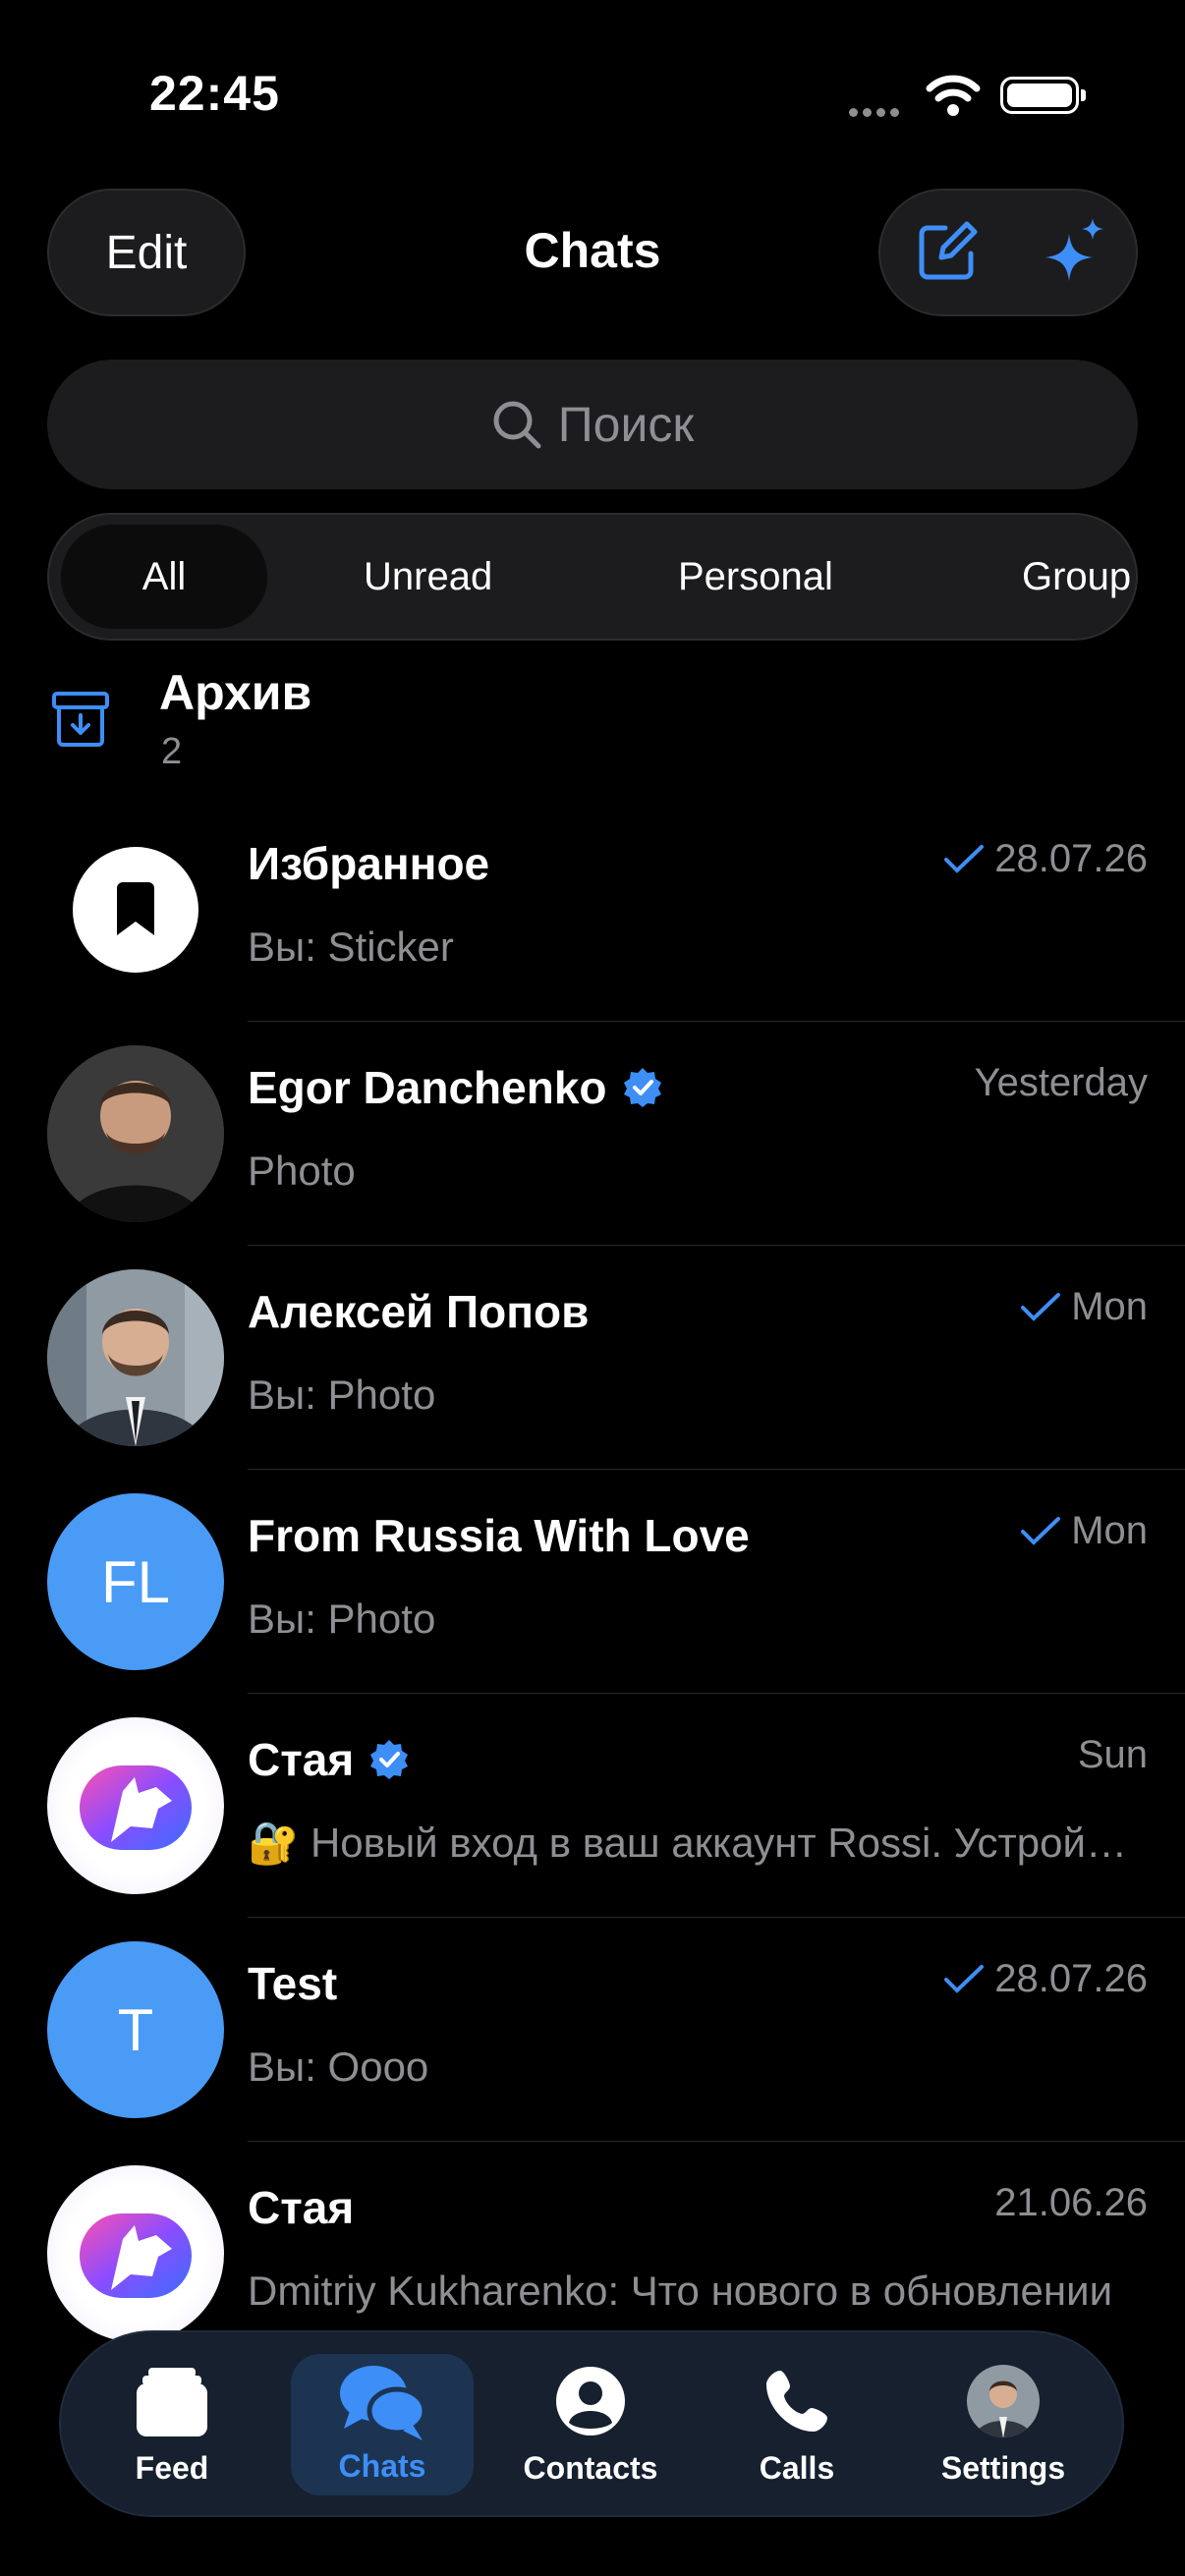 The image size is (1185, 2576). I want to click on battery-icon, so click(1043, 95).